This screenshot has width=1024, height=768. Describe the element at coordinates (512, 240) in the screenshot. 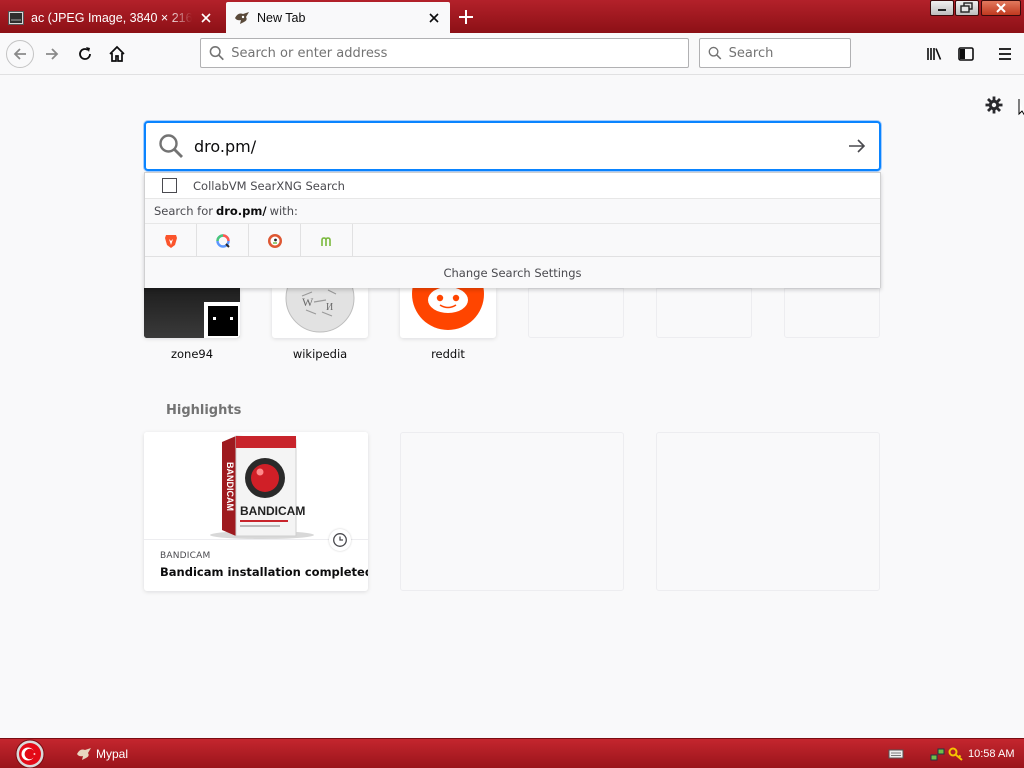

I see `search-engine-row` at that location.